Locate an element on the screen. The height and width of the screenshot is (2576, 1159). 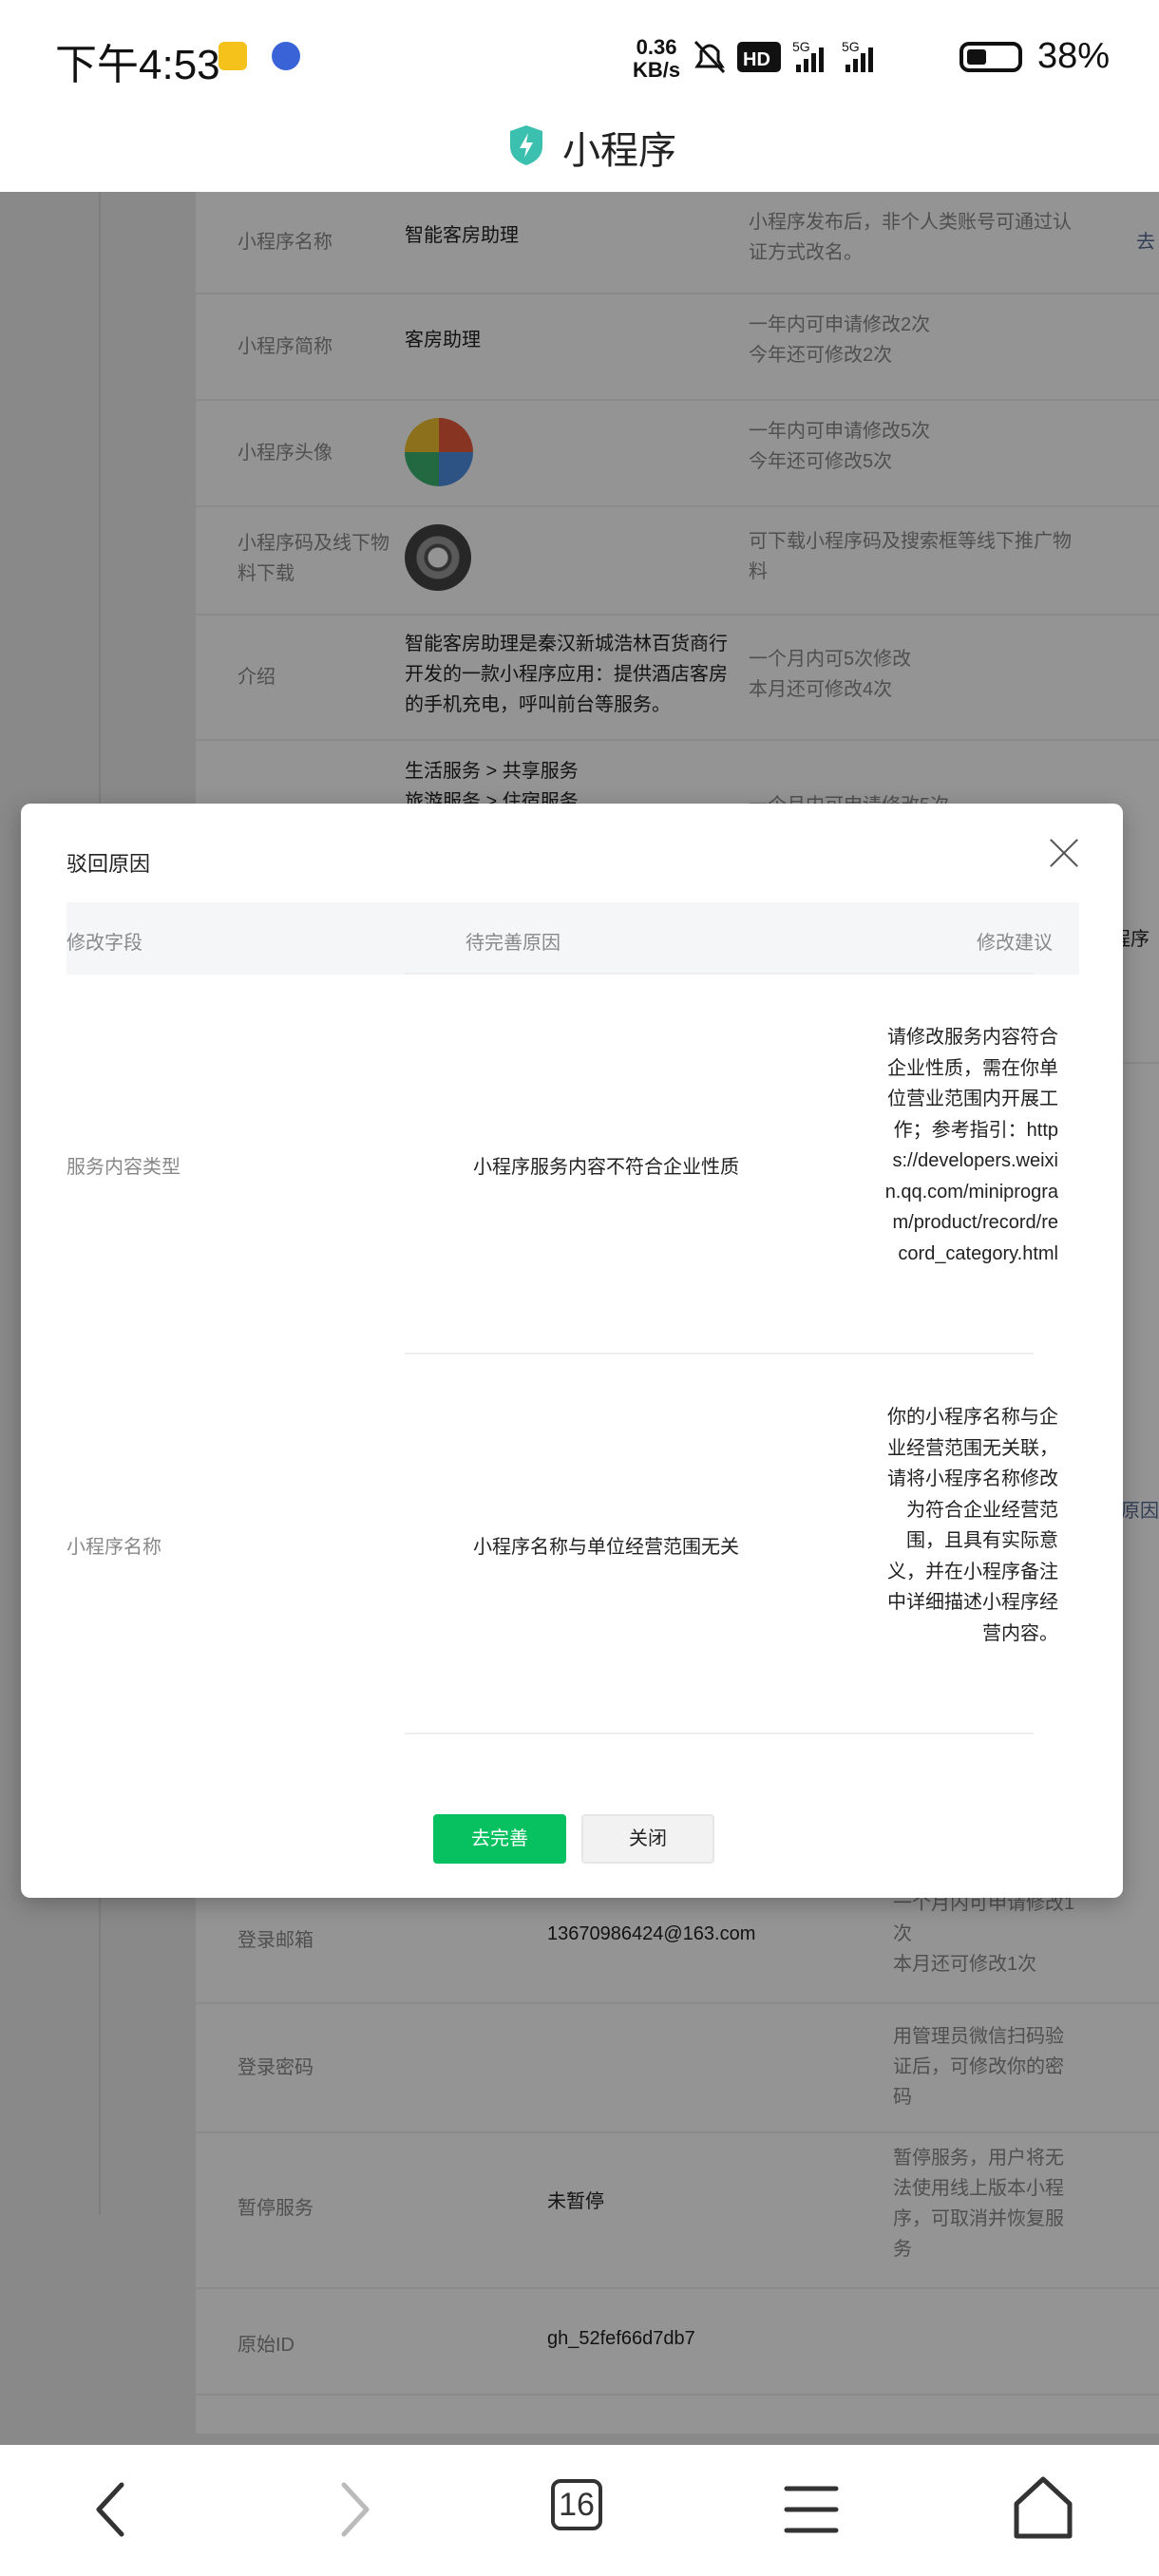
notification-chat-icon is located at coordinates (286, 56).